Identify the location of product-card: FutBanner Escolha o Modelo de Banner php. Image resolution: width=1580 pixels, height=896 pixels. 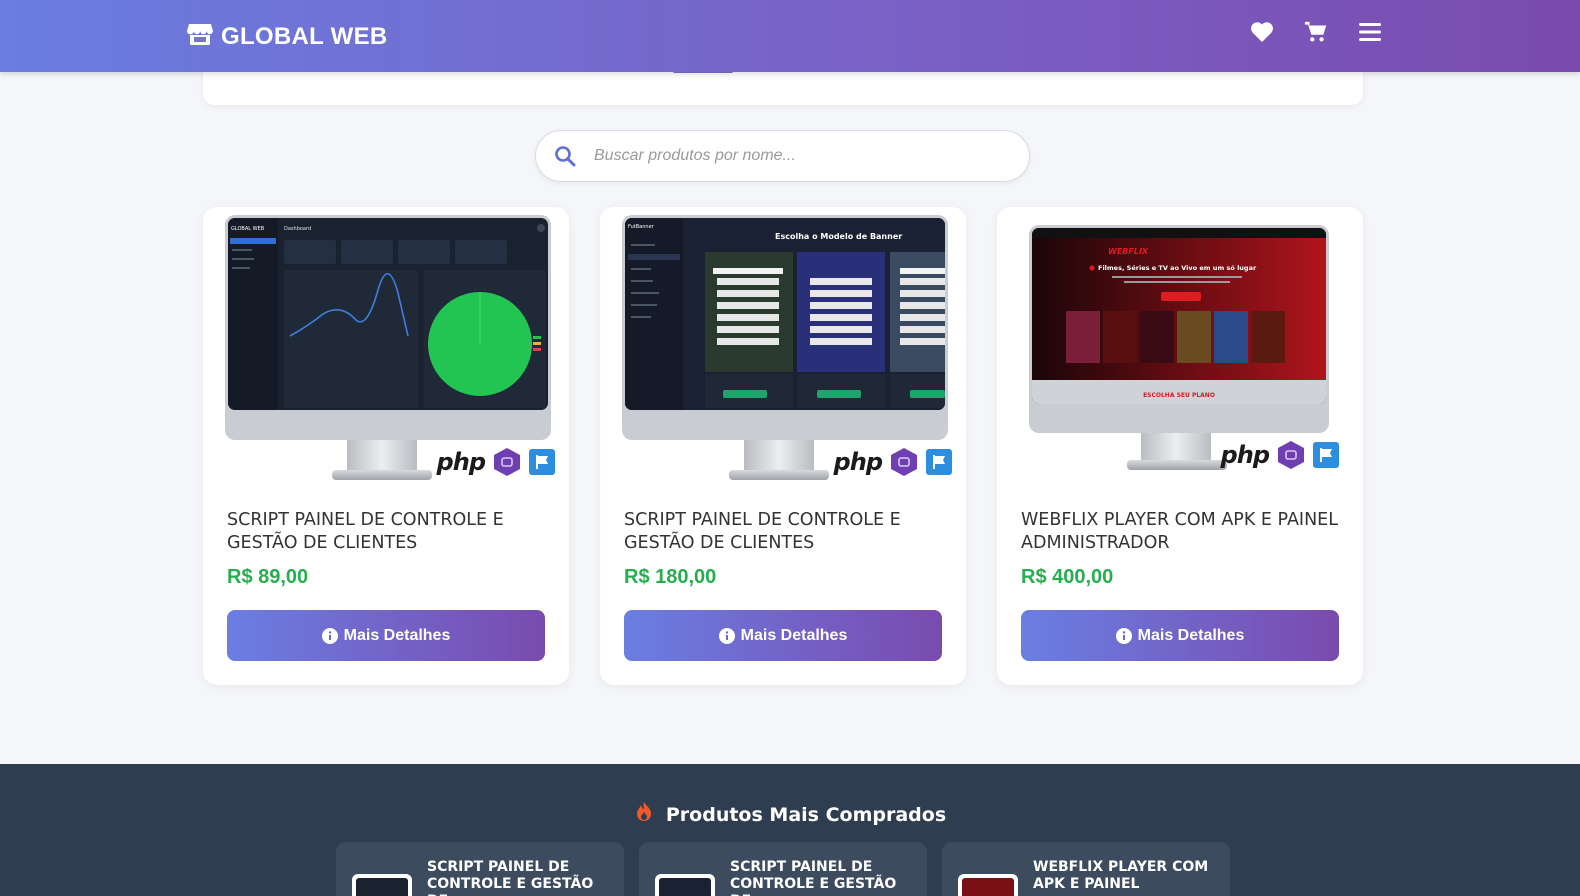
(783, 446).